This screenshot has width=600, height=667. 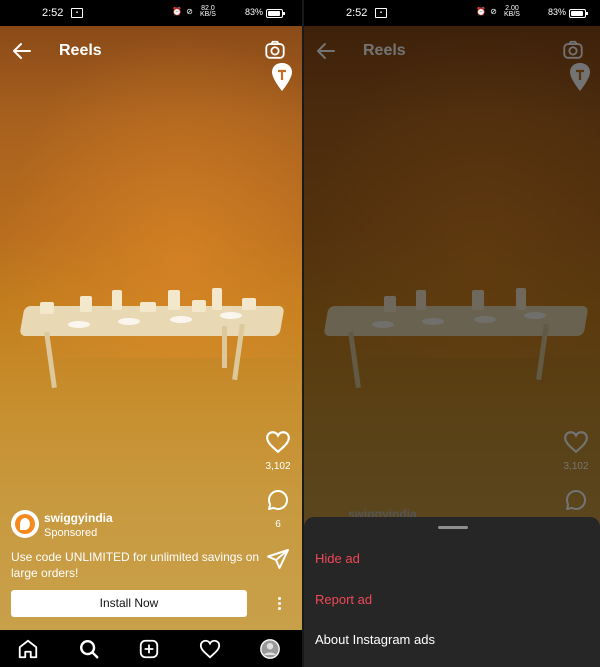 What do you see at coordinates (129, 603) in the screenshot?
I see `install-now-button: Install Now` at bounding box center [129, 603].